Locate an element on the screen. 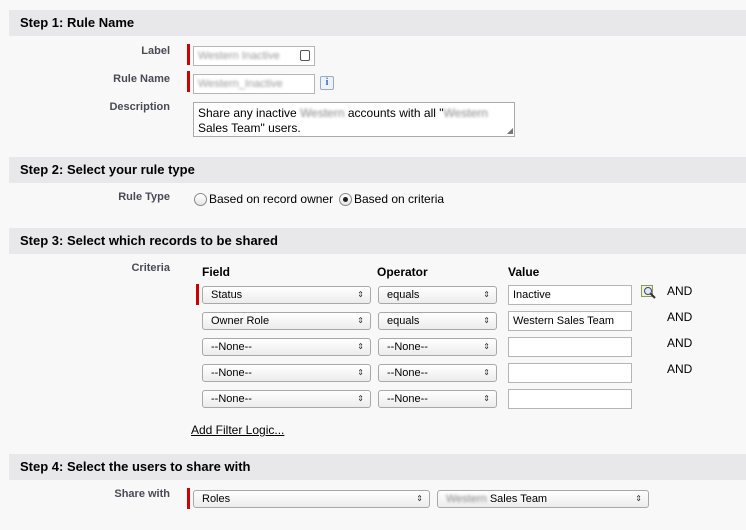 This screenshot has width=746, height=530. filter-field-select-2: Owner Role ⇕ is located at coordinates (286, 321).